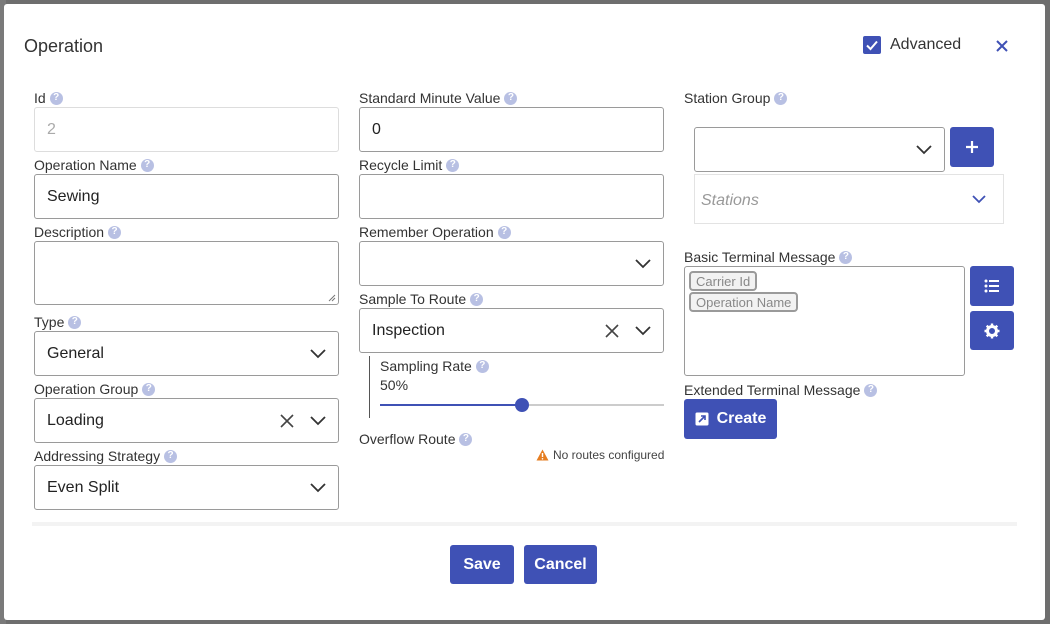  What do you see at coordinates (64, 46) in the screenshot?
I see `dialog-title: Operation` at bounding box center [64, 46].